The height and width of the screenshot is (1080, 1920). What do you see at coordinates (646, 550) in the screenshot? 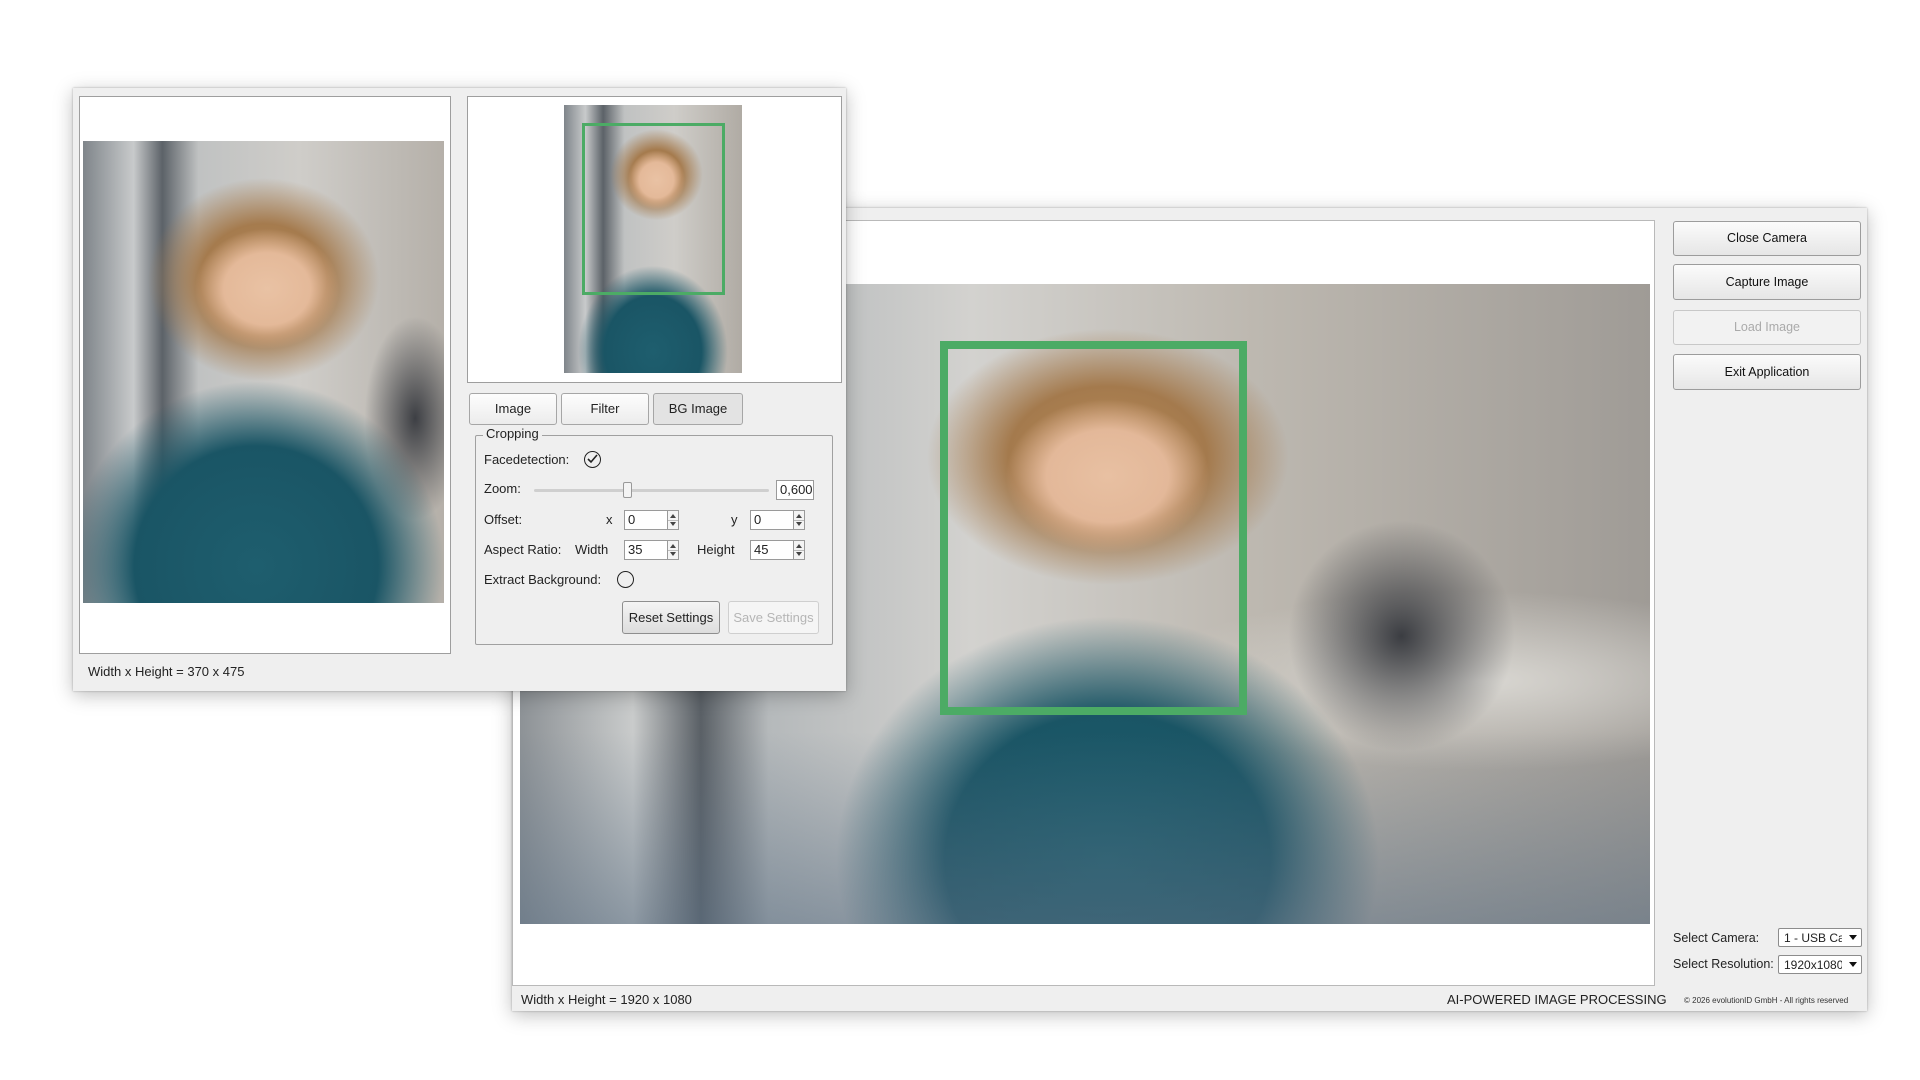
I see `aspect-width-field: 35` at bounding box center [646, 550].